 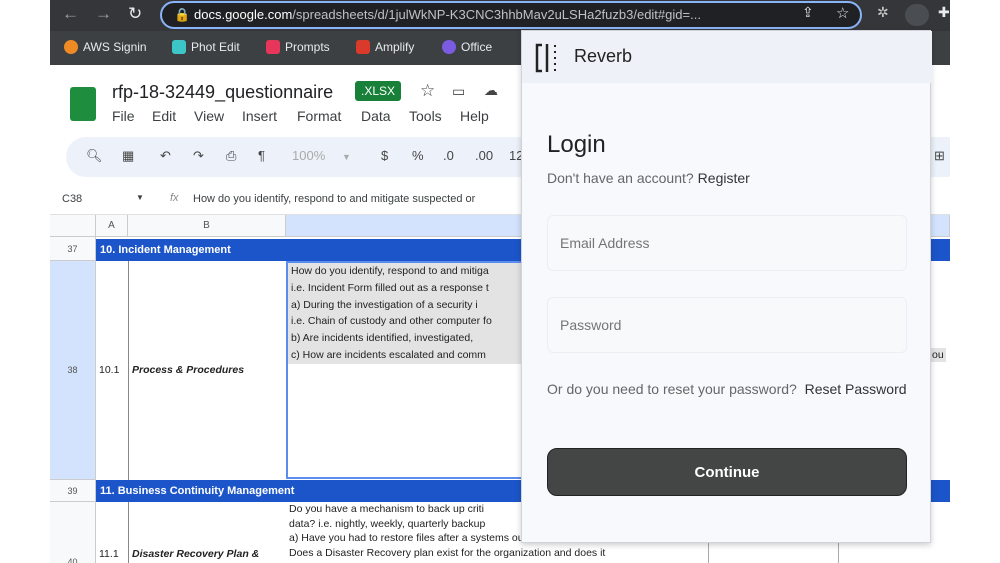 I want to click on currency-button: $, so click(x=384, y=155).